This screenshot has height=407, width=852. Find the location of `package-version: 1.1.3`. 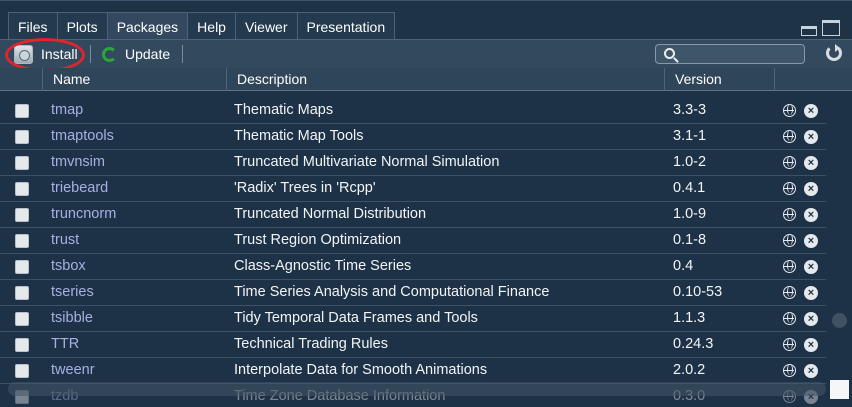

package-version: 1.1.3 is located at coordinates (689, 318).